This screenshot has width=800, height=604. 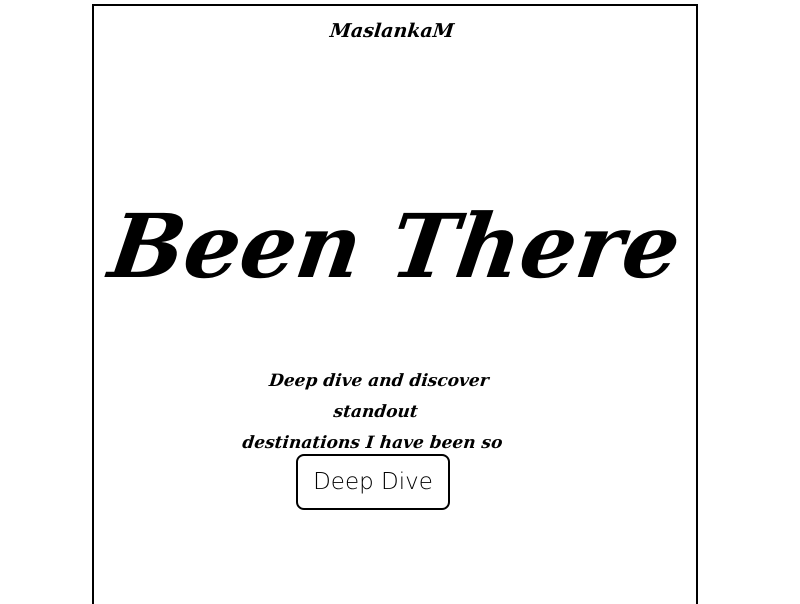 I want to click on deep-dive-button: Deep Dive, so click(x=373, y=482).